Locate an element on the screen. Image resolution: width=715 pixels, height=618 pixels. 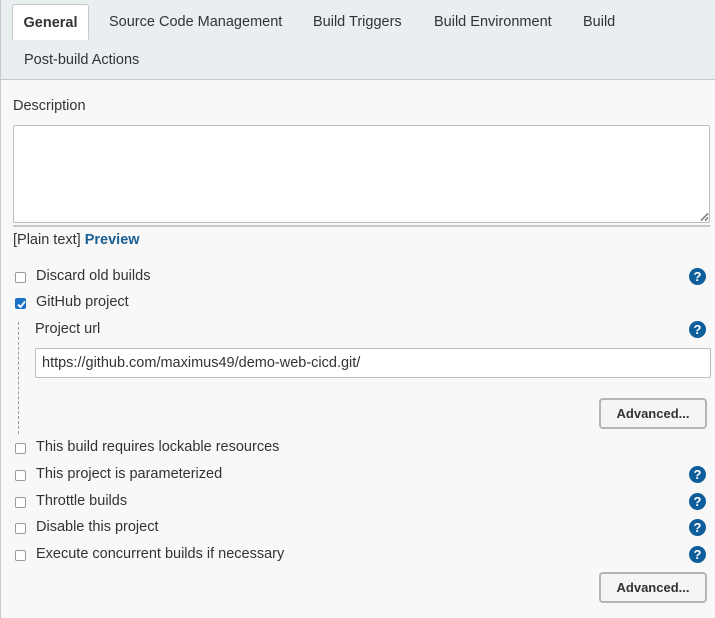
parameterized-checkbox is located at coordinates (20, 475).